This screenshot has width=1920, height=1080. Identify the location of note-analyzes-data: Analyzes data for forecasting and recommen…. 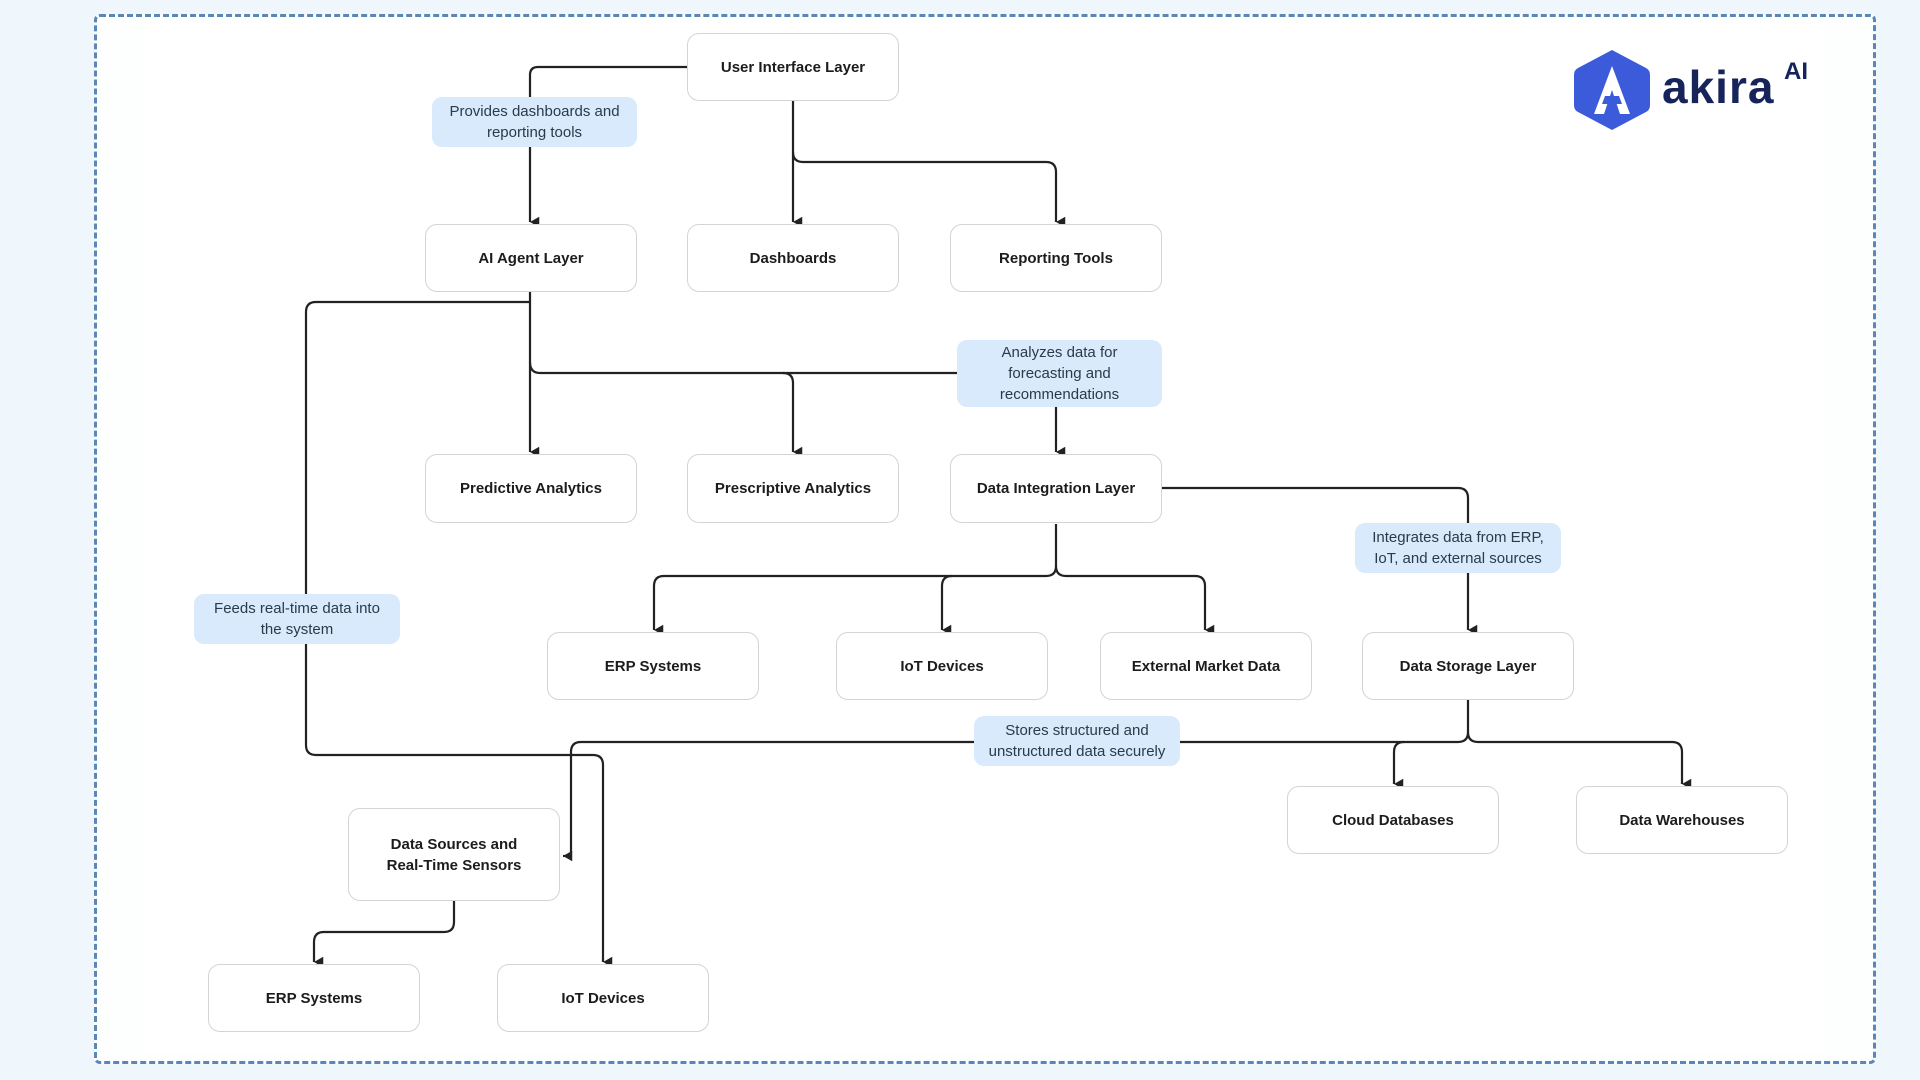
(1059, 373).